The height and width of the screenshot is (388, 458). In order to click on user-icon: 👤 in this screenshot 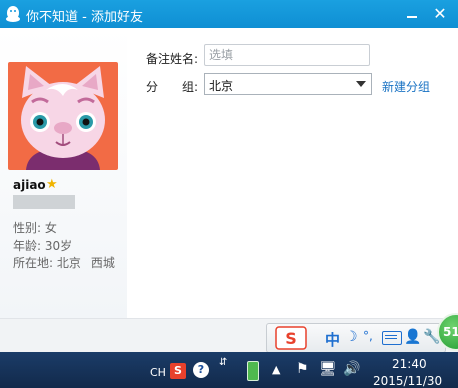, I will do `click(412, 337)`.